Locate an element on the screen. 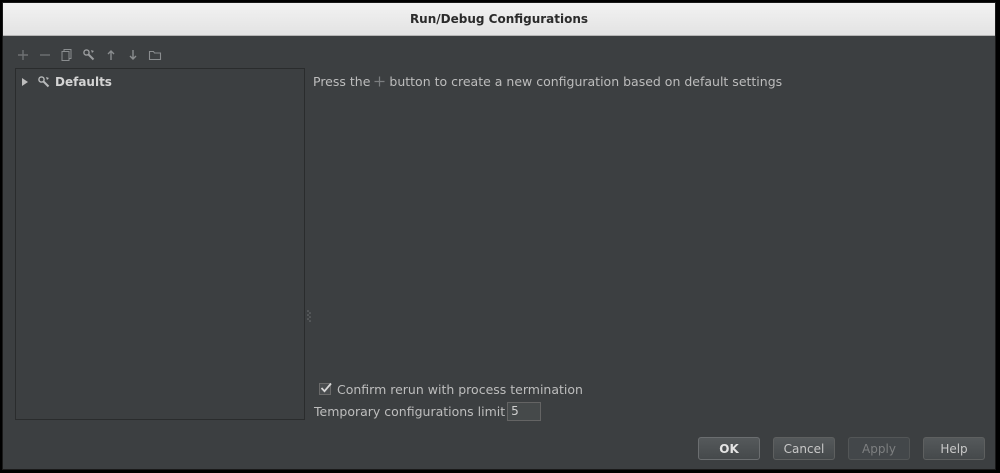  tree-item-defaults: Defaults is located at coordinates (66, 82).